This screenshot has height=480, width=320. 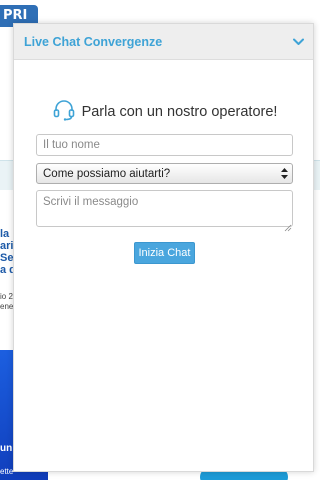 I want to click on headline-fragment: a di, so click(x=7, y=270).